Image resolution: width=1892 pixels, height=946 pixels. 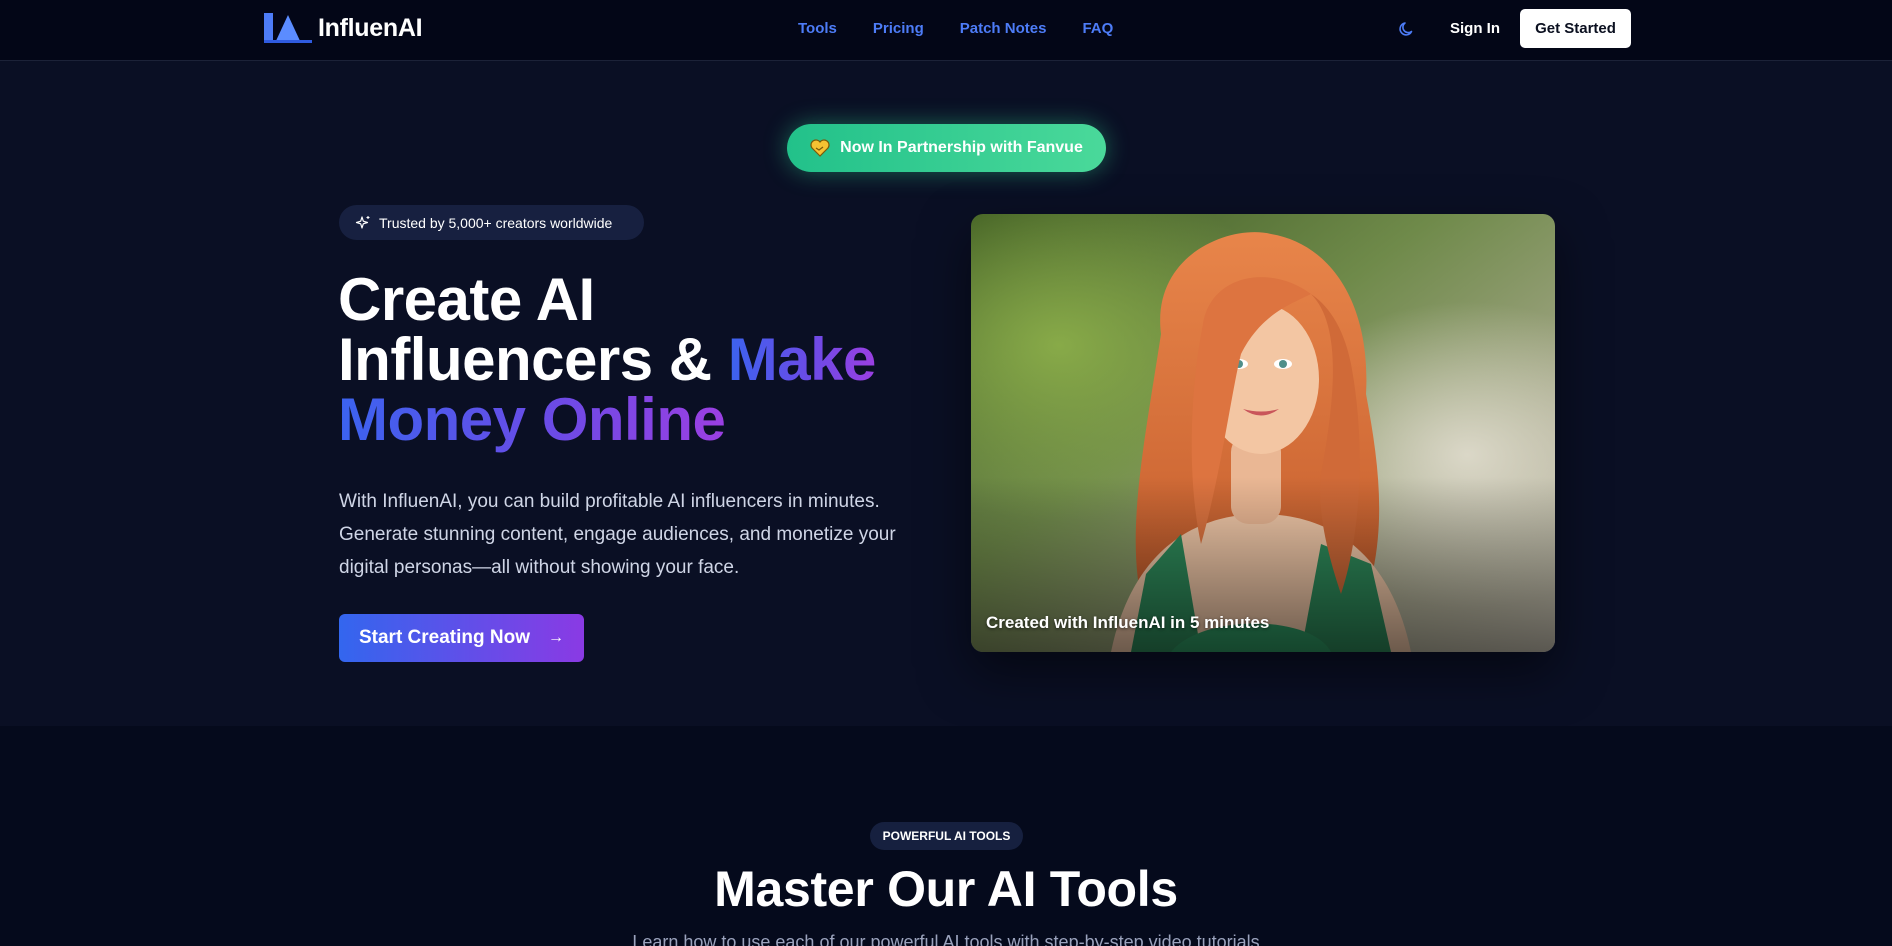 What do you see at coordinates (1407, 29) in the screenshot?
I see `moon-icon` at bounding box center [1407, 29].